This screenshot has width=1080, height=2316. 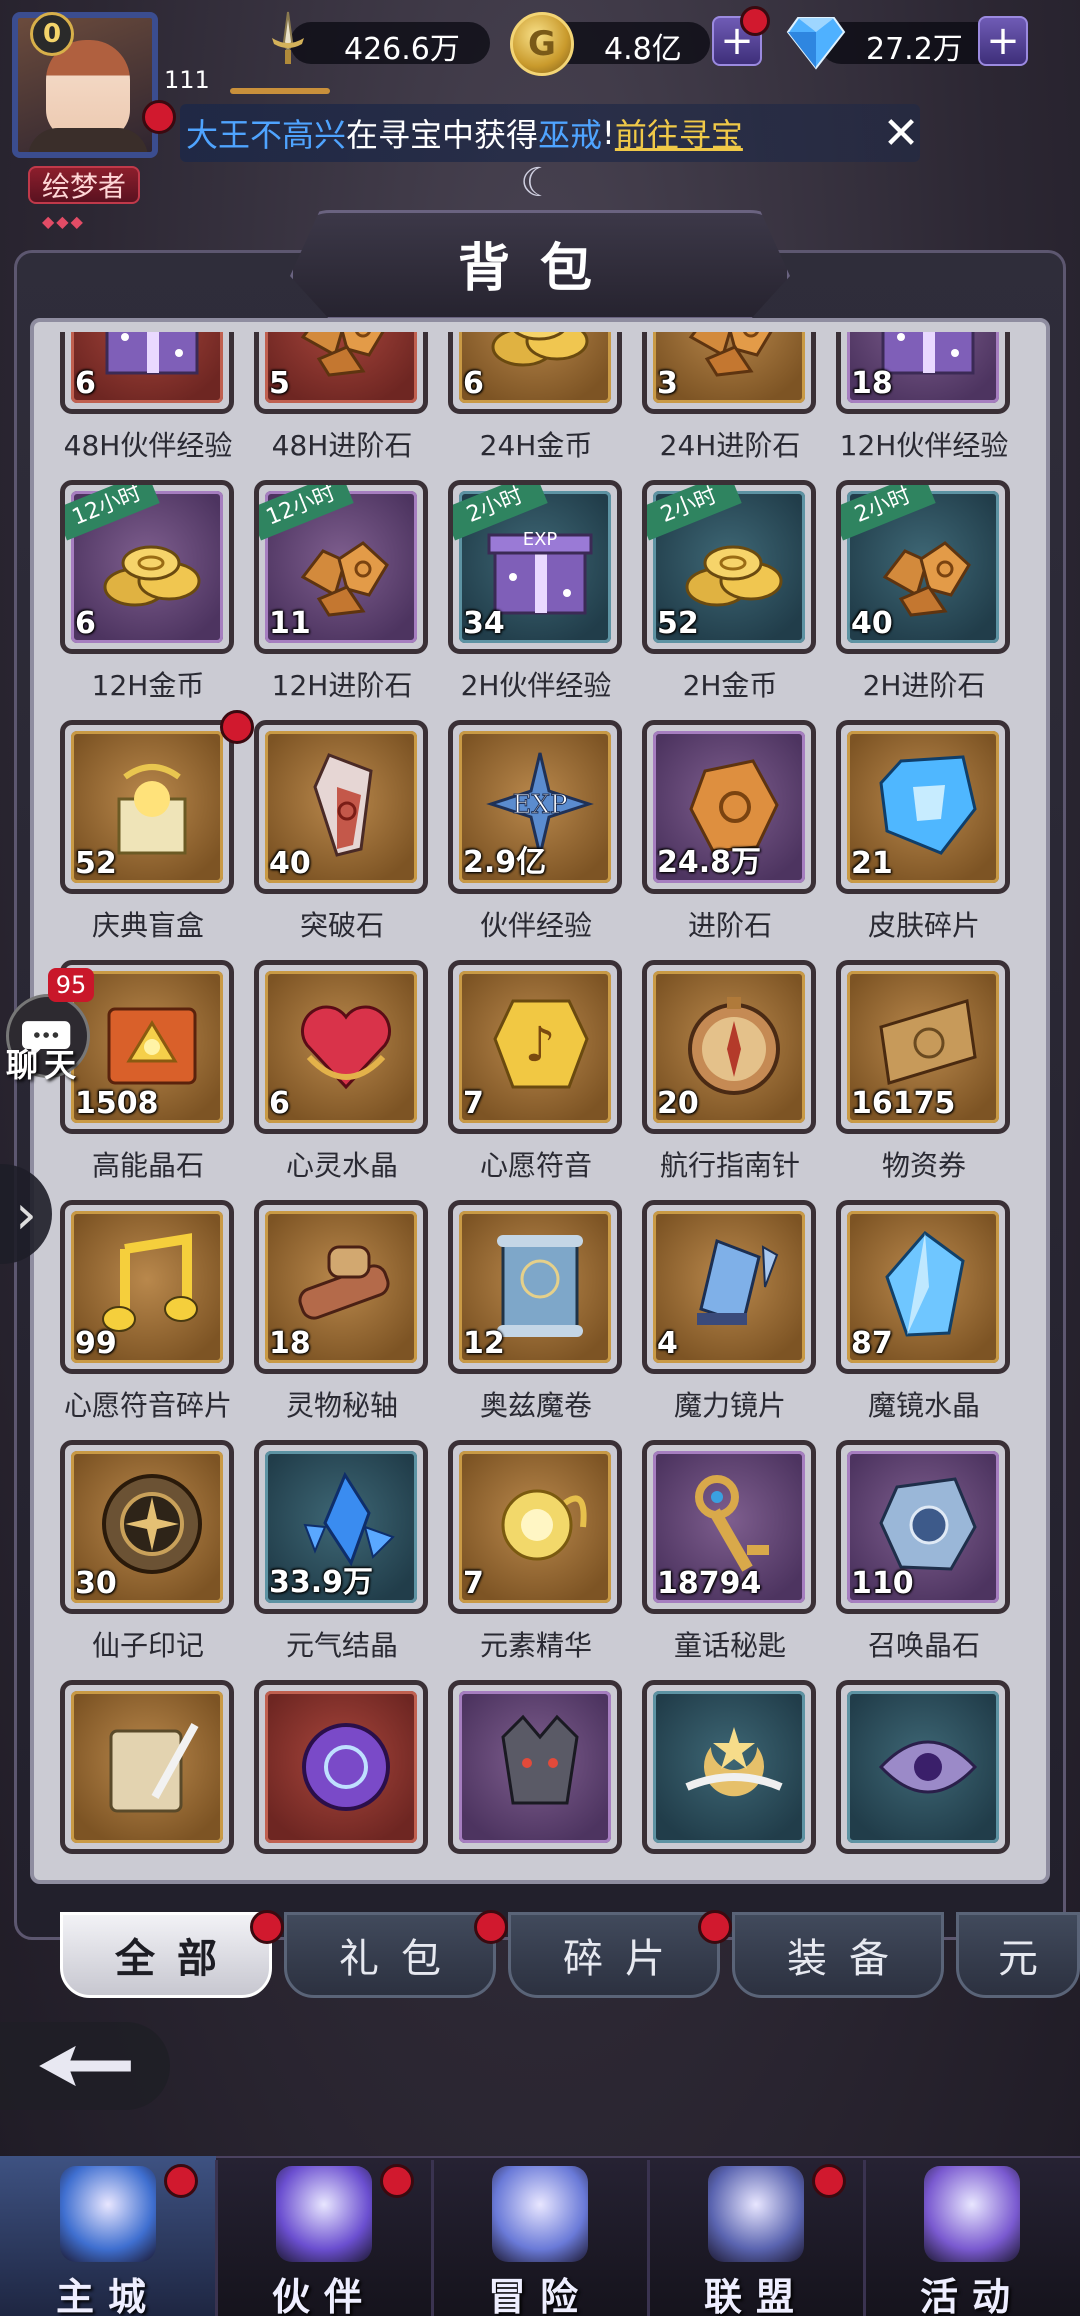 I want to click on item-slot: 40, so click(x=341, y=807).